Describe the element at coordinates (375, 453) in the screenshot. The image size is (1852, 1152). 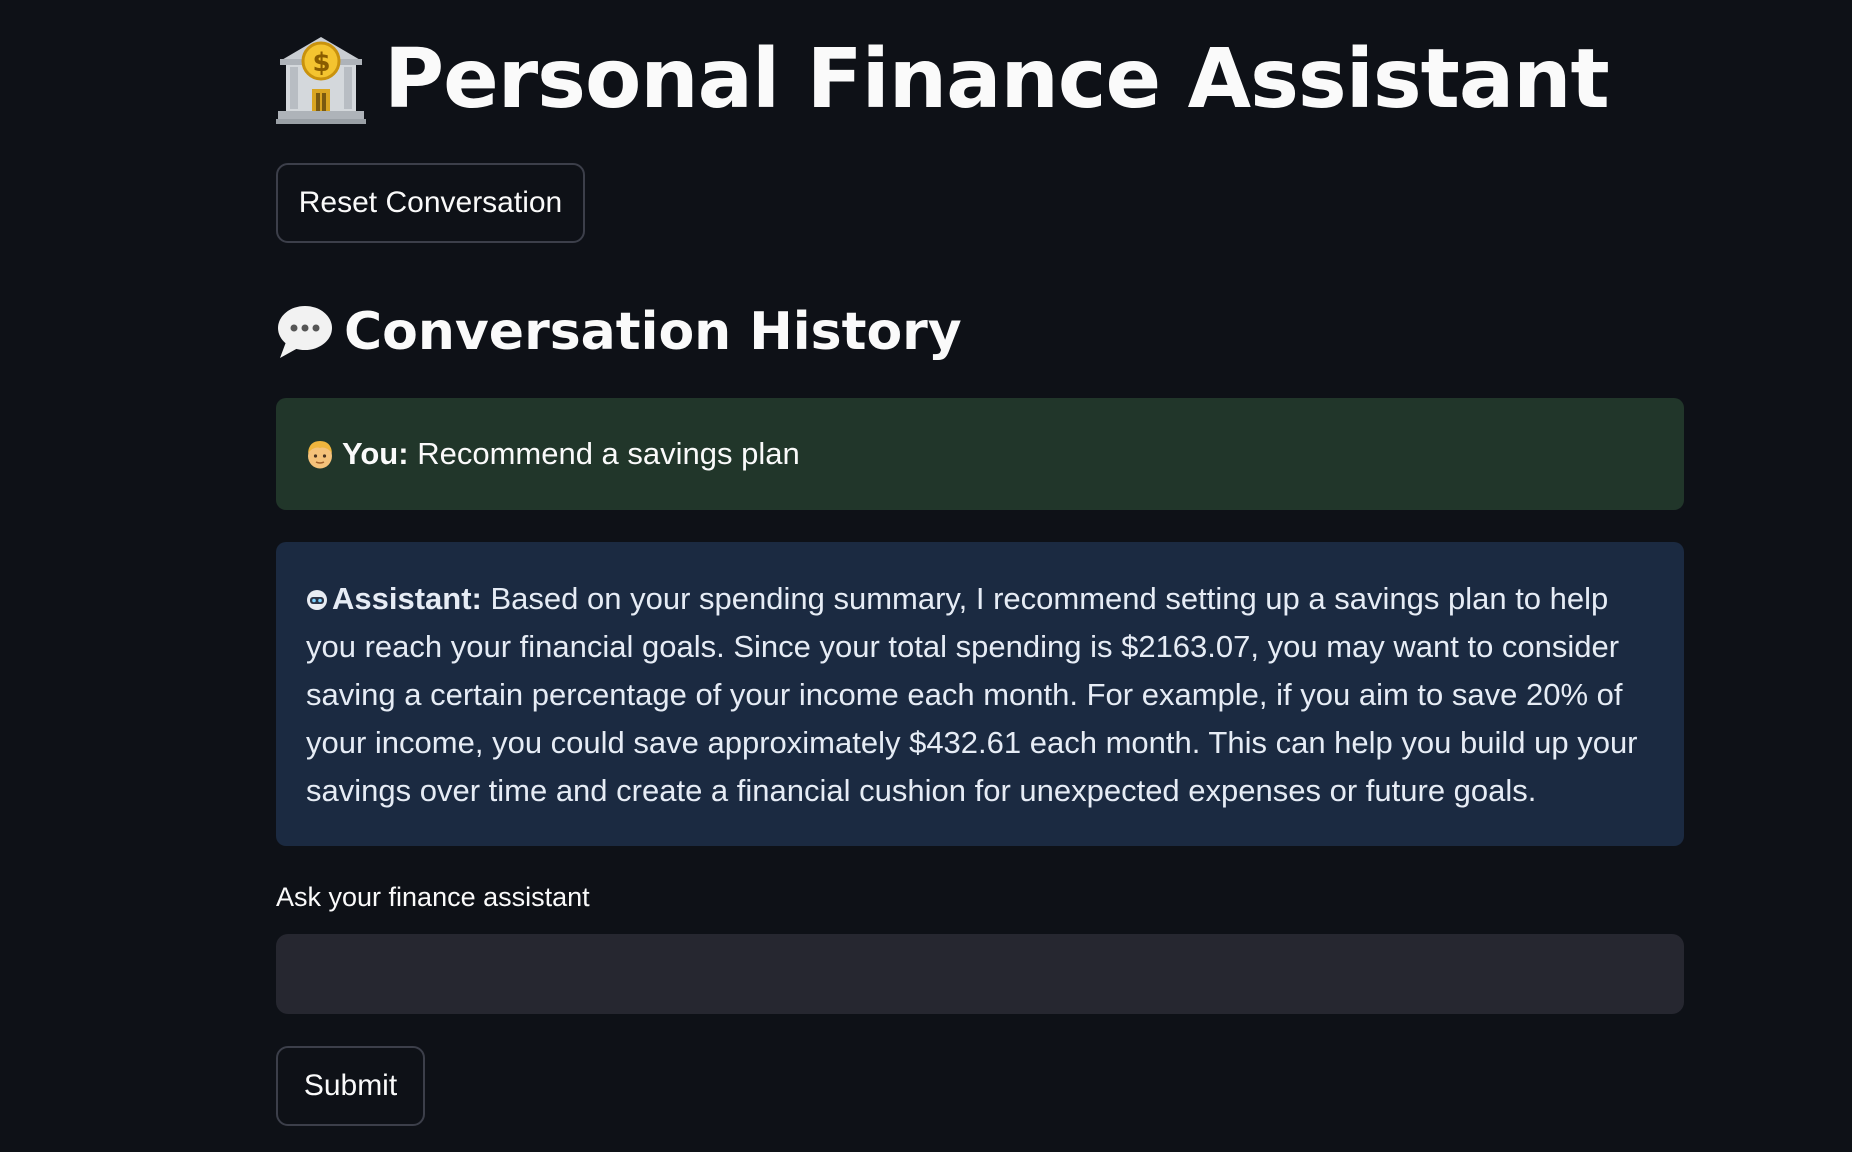
I see `user-speaker-label: You:` at that location.